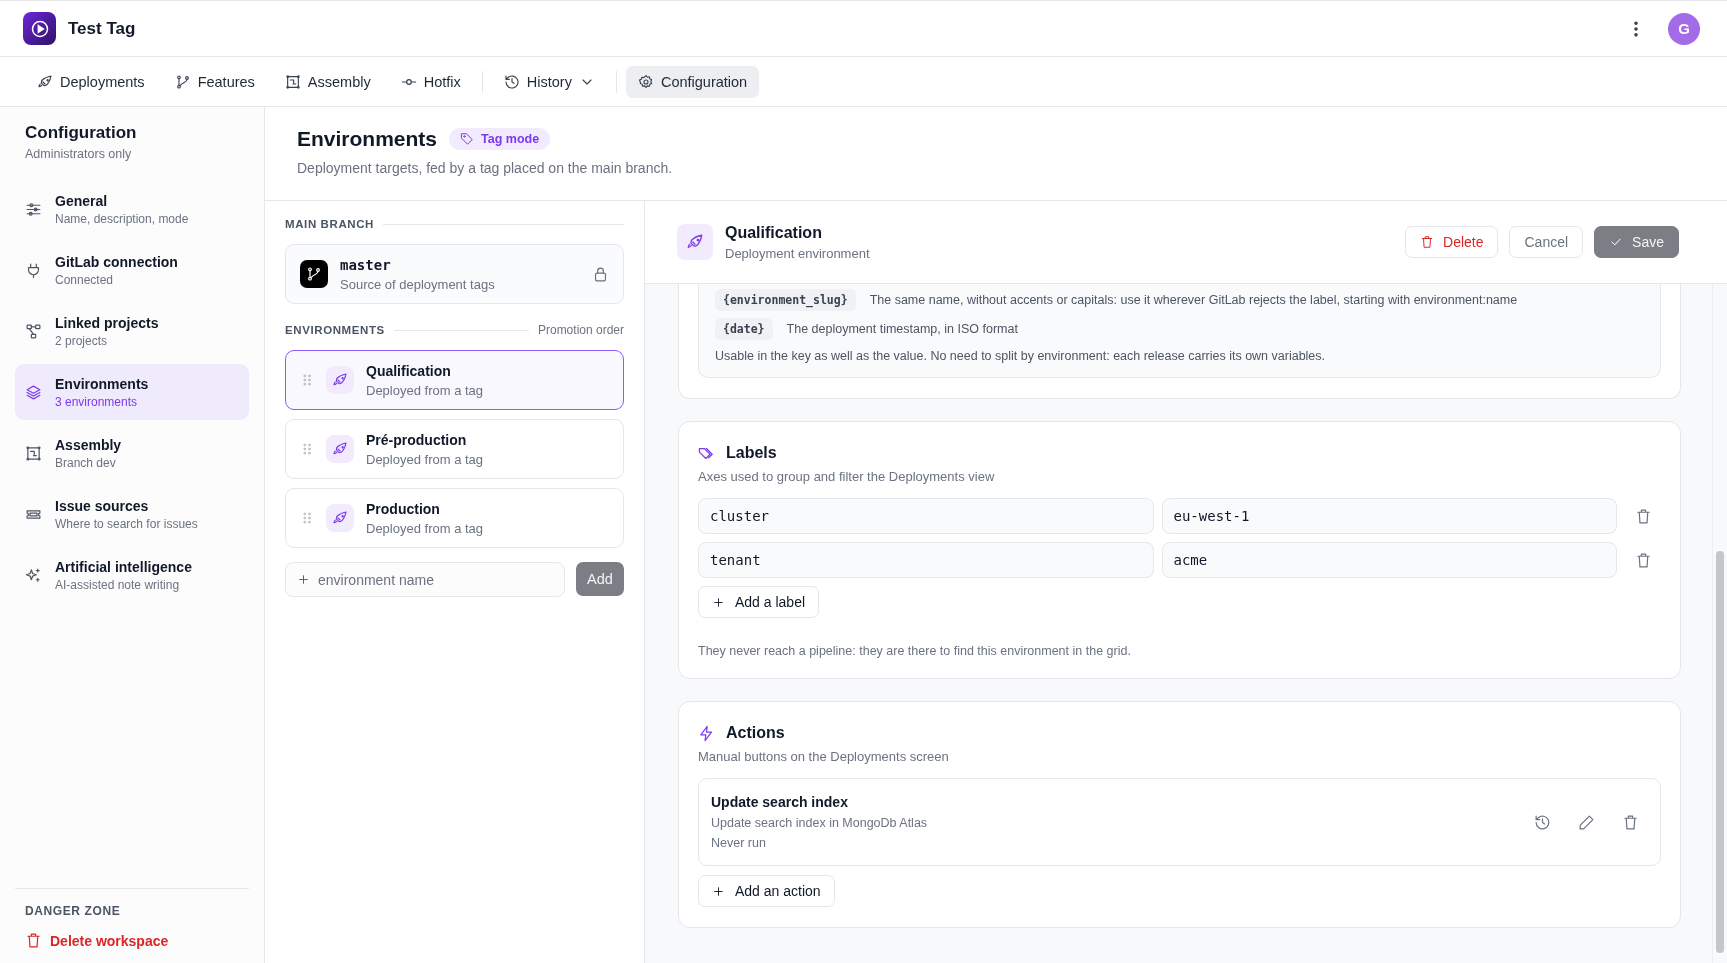 Image resolution: width=1727 pixels, height=963 pixels. Describe the element at coordinates (780, 802) in the screenshot. I see `action-name: Update search index` at that location.